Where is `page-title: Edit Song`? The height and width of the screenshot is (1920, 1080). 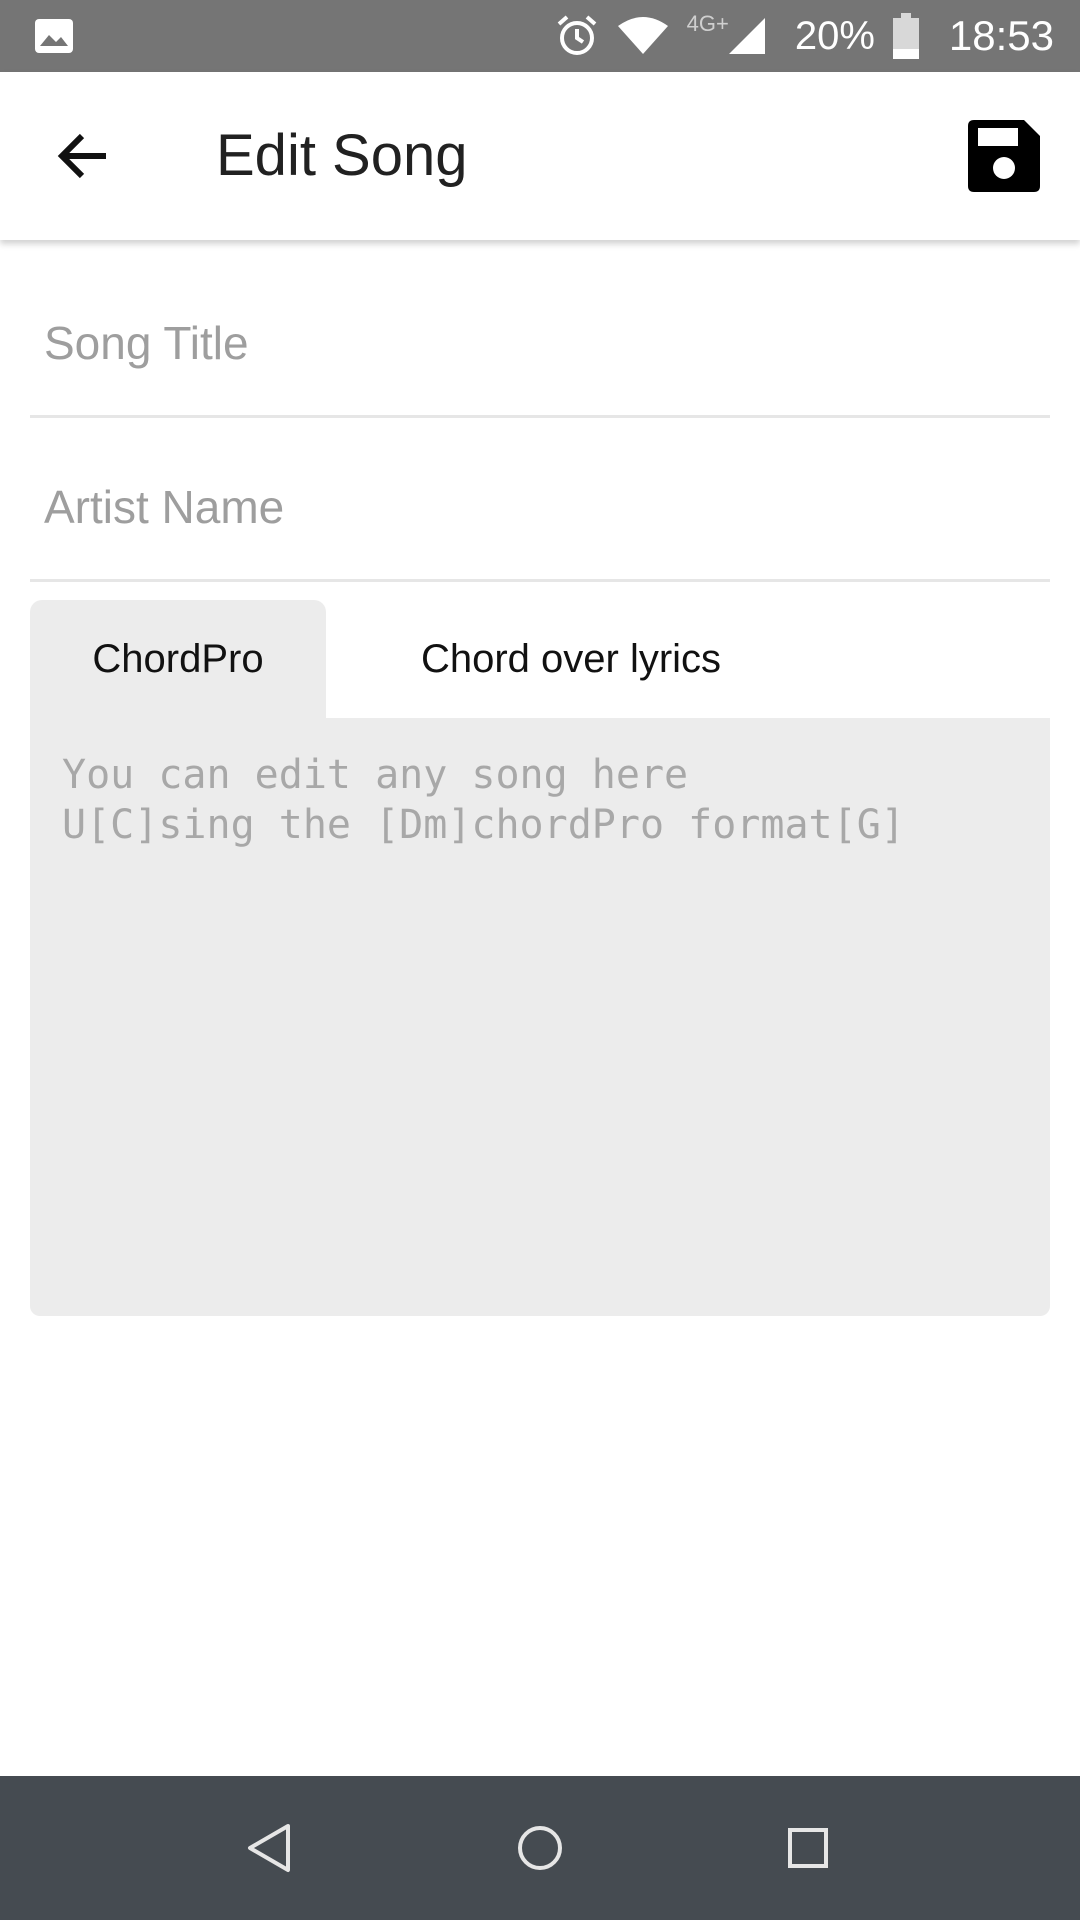
page-title: Edit Song is located at coordinates (342, 155).